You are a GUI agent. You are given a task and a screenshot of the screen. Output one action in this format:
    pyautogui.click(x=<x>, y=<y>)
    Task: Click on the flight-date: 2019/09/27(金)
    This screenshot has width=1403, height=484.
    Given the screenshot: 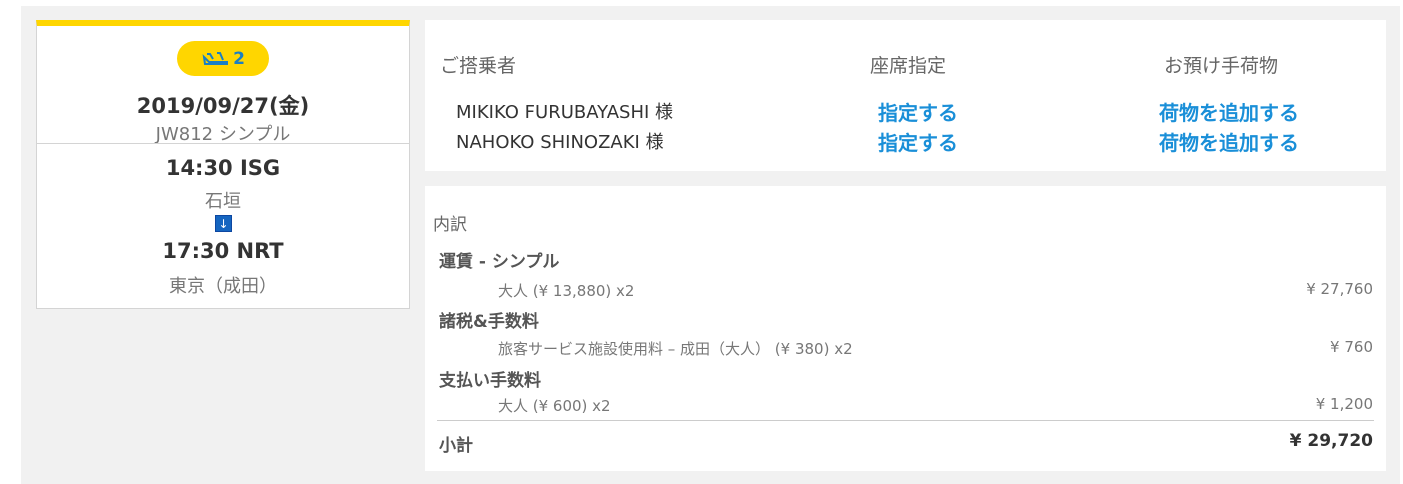 What is the action you would take?
    pyautogui.click(x=223, y=106)
    